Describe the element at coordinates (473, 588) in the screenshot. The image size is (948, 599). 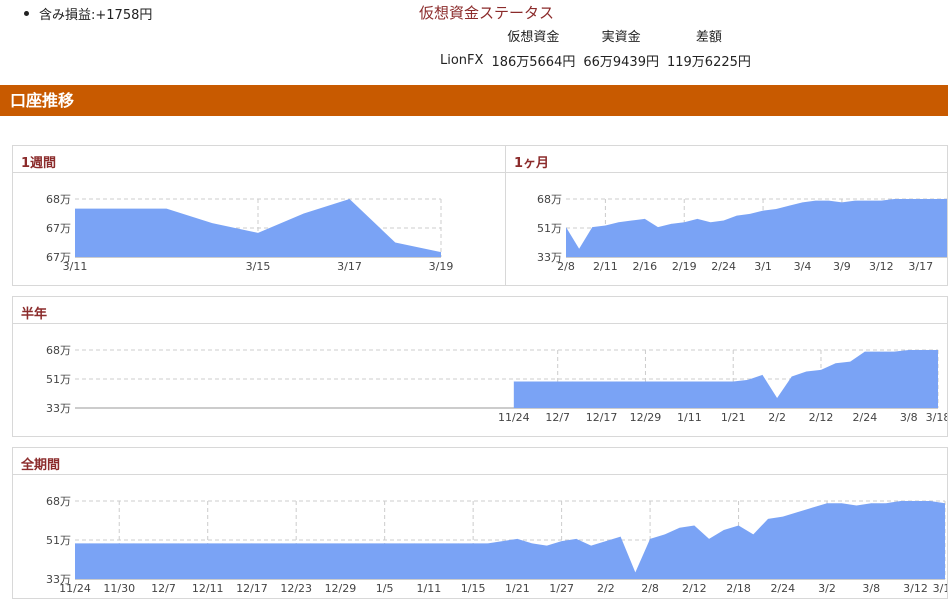
I see `x-tick-label: 1/15` at that location.